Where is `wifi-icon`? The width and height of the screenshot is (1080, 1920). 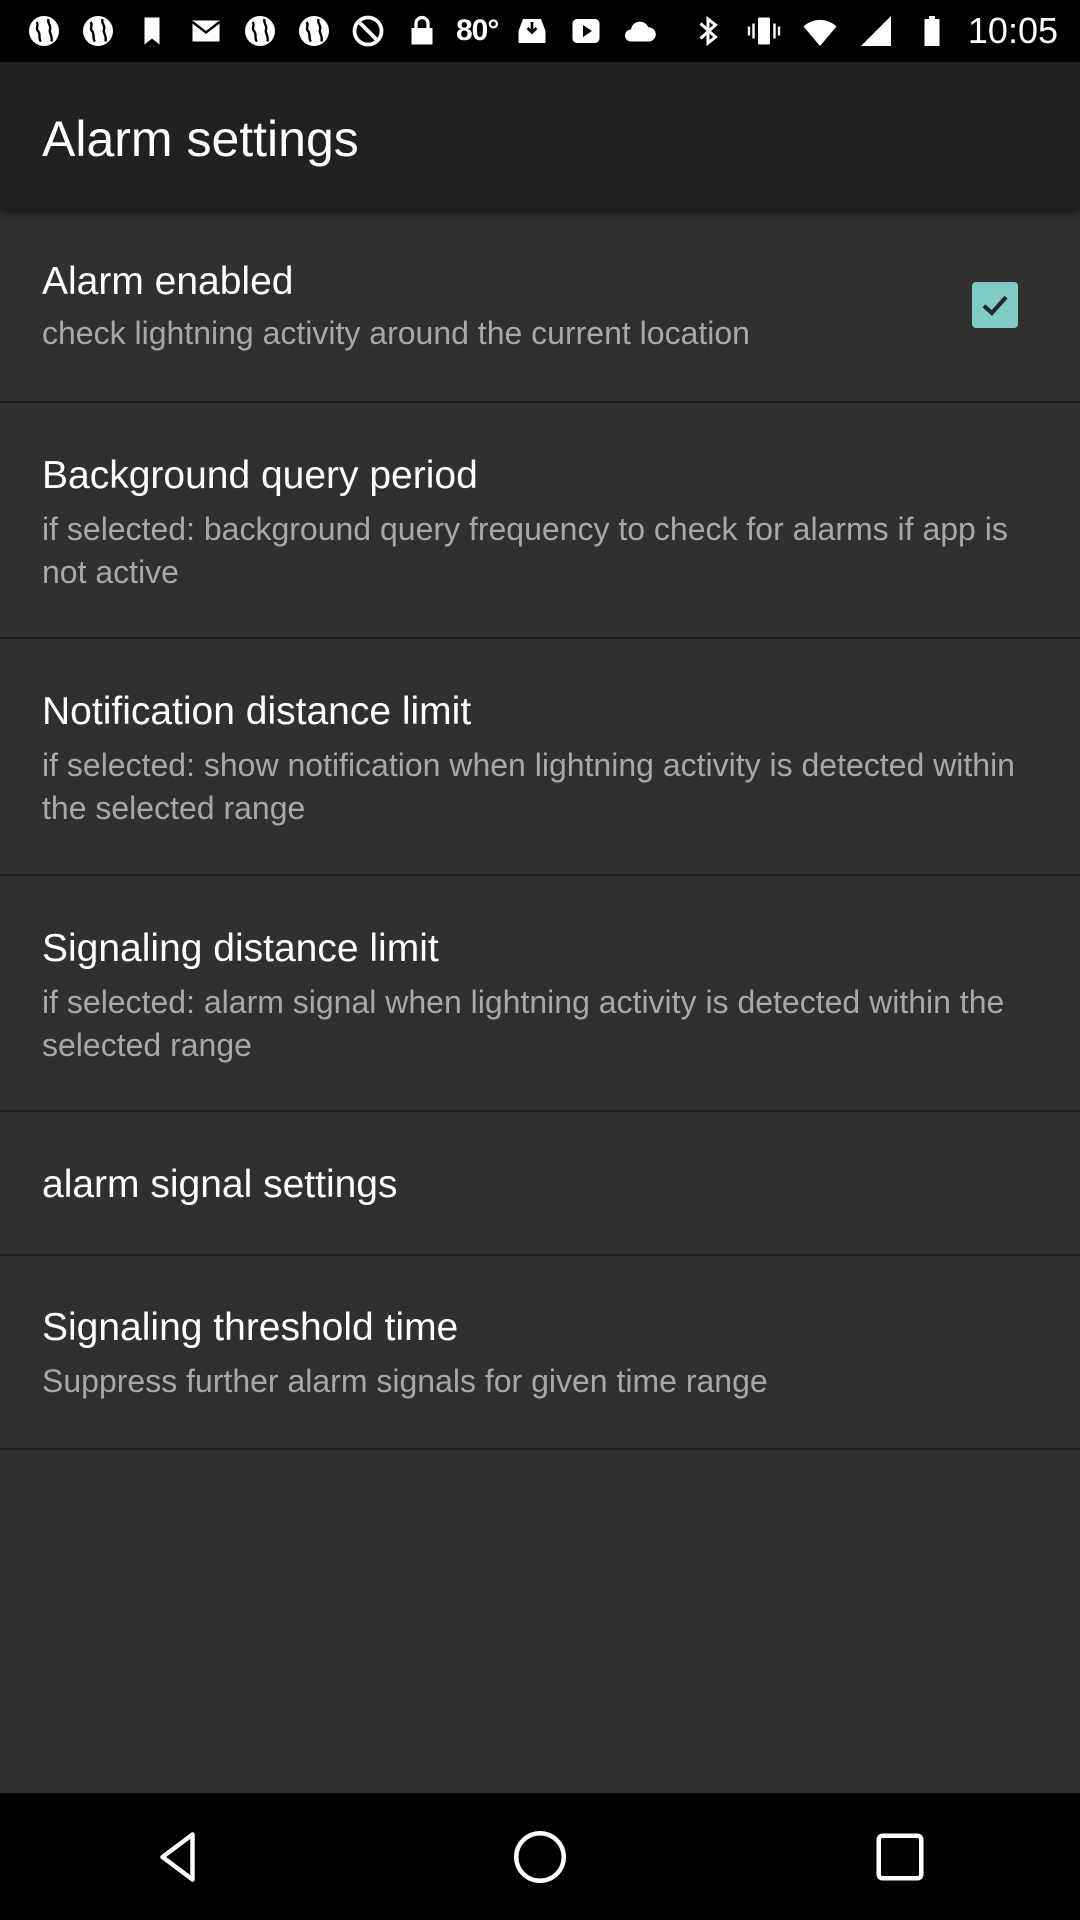 wifi-icon is located at coordinates (820, 31).